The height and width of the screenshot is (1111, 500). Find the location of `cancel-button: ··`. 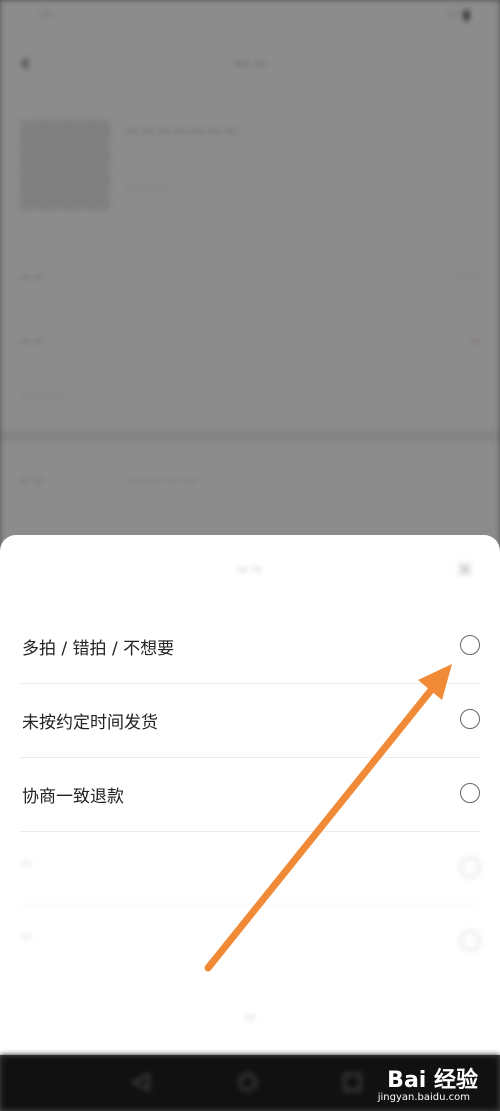

cancel-button: ·· is located at coordinates (250, 1018).